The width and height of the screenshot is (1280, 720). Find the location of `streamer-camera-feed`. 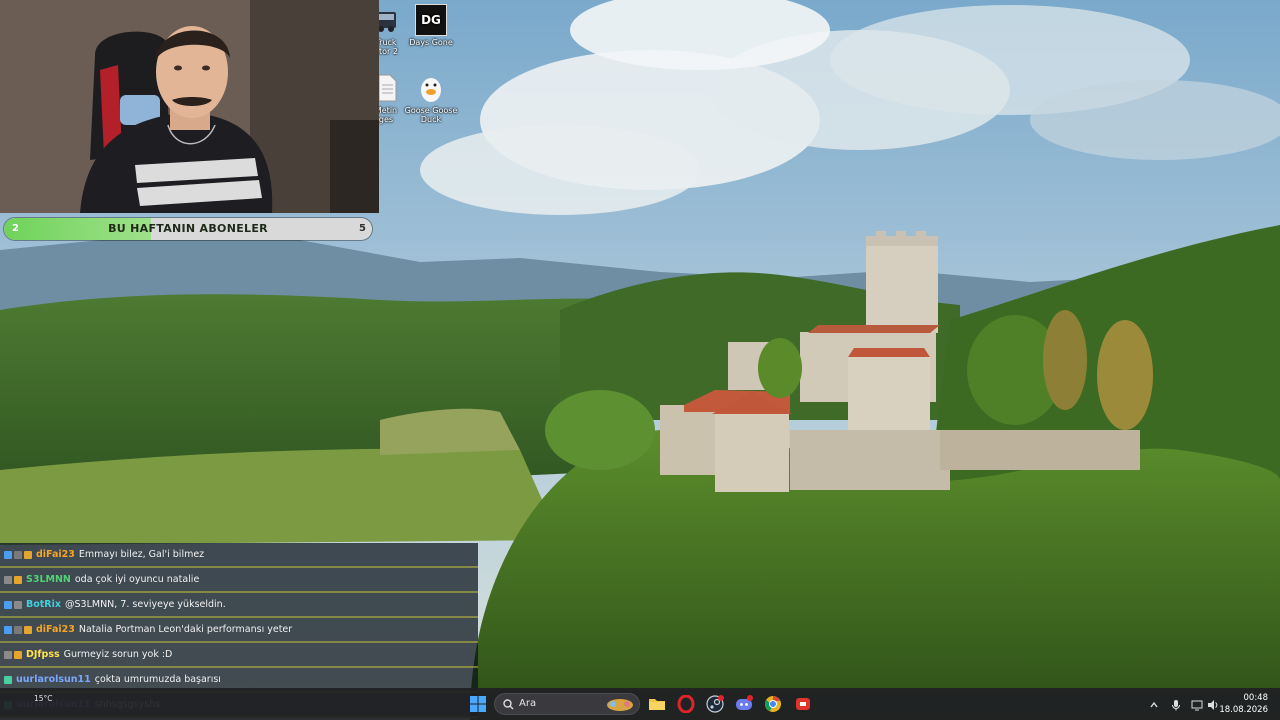

streamer-camera-feed is located at coordinates (189, 106).